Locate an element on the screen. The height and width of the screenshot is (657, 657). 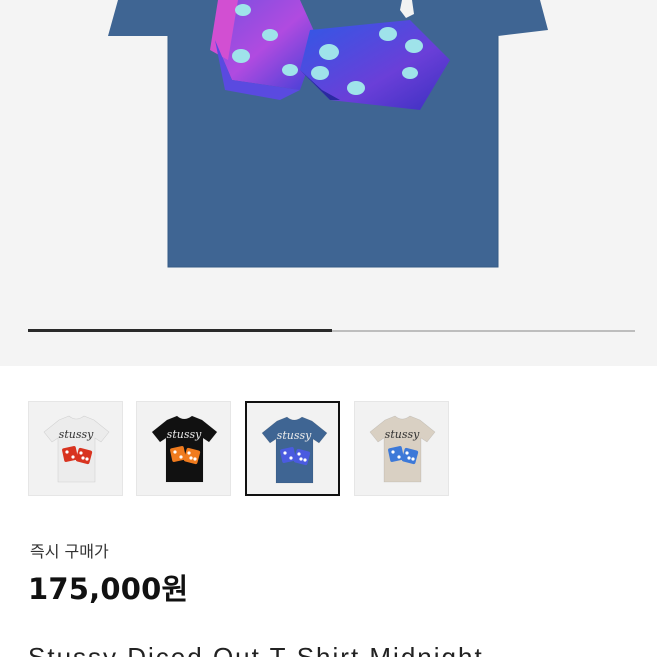
gallery-progress-bar is located at coordinates (331, 330).